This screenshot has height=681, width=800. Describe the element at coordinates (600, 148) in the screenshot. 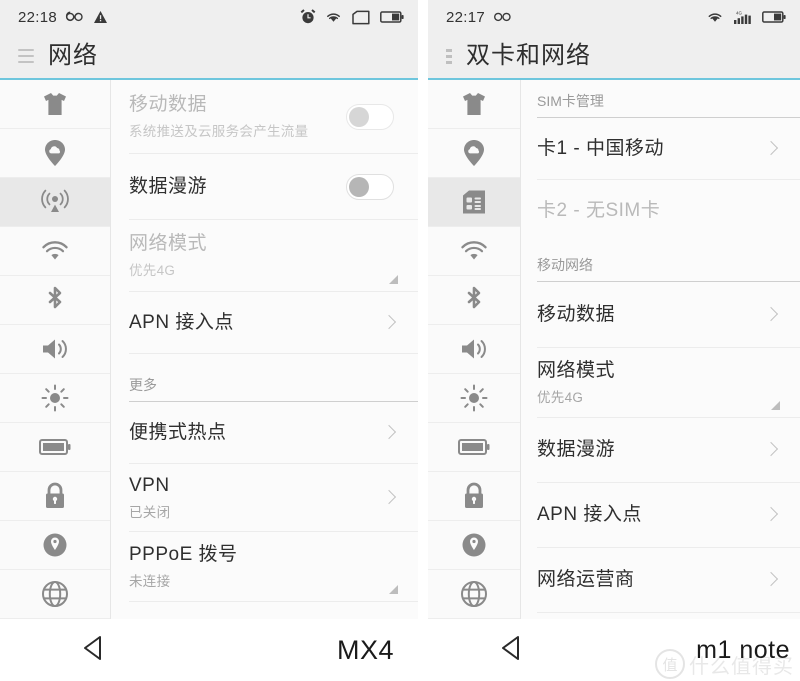

I see `list-item-title: 卡1 - 中国移动` at that location.